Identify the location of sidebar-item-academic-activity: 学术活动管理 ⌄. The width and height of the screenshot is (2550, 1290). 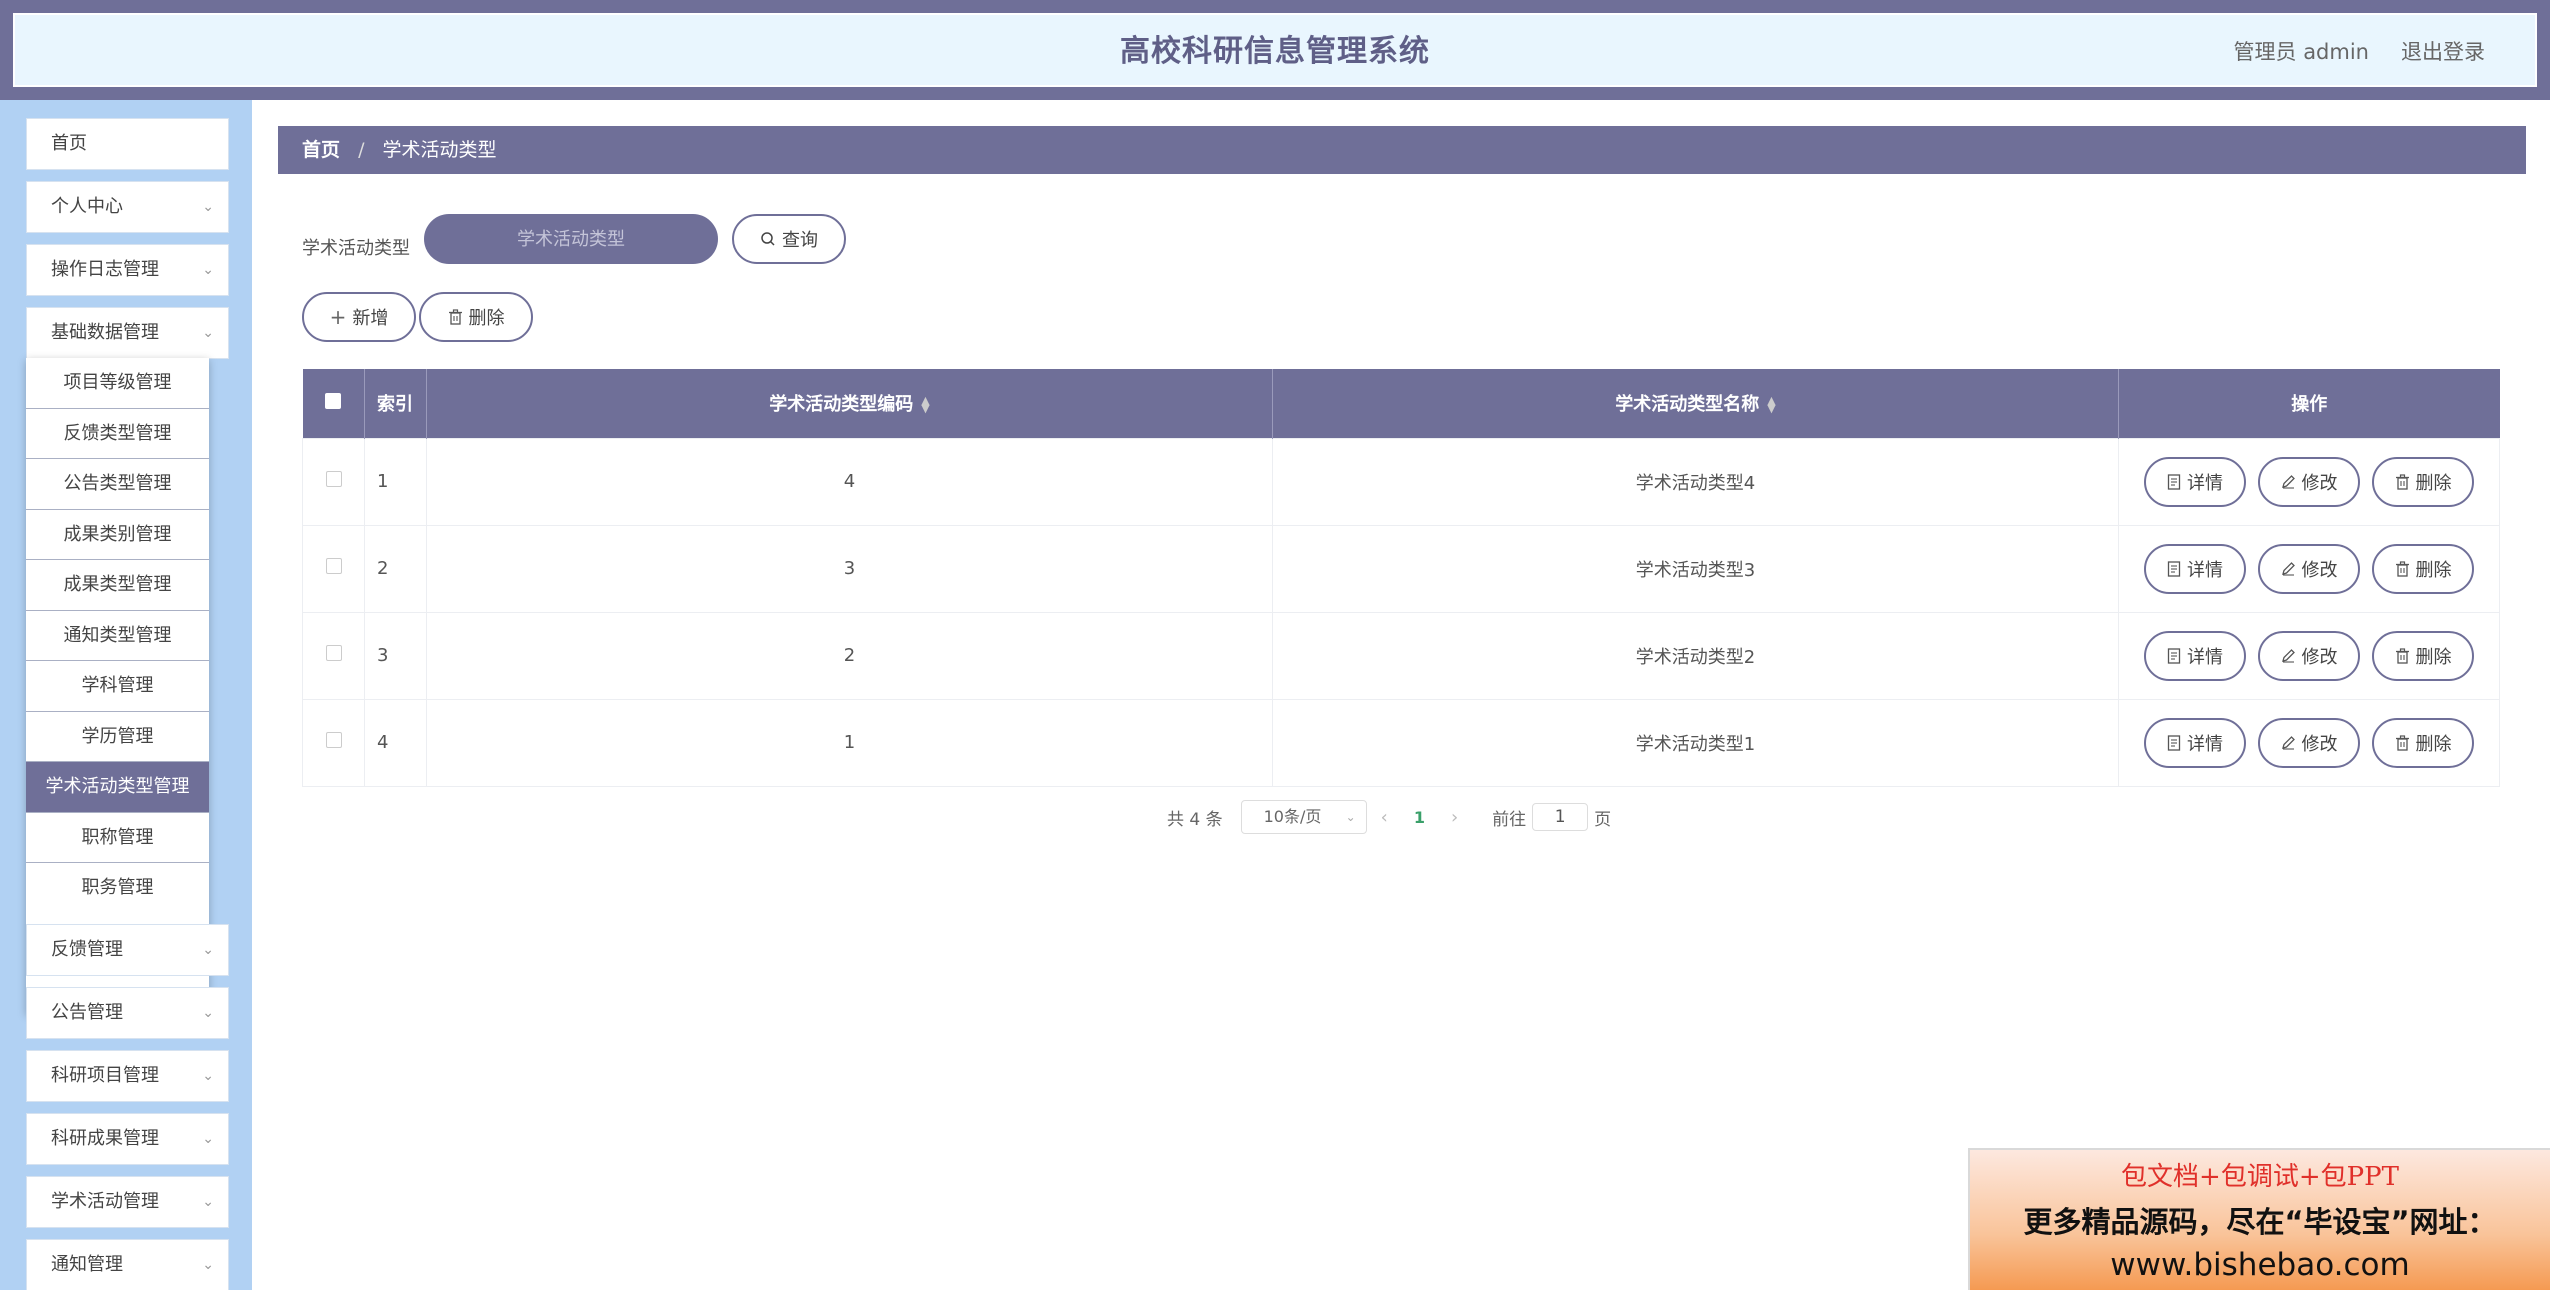
(127, 1202).